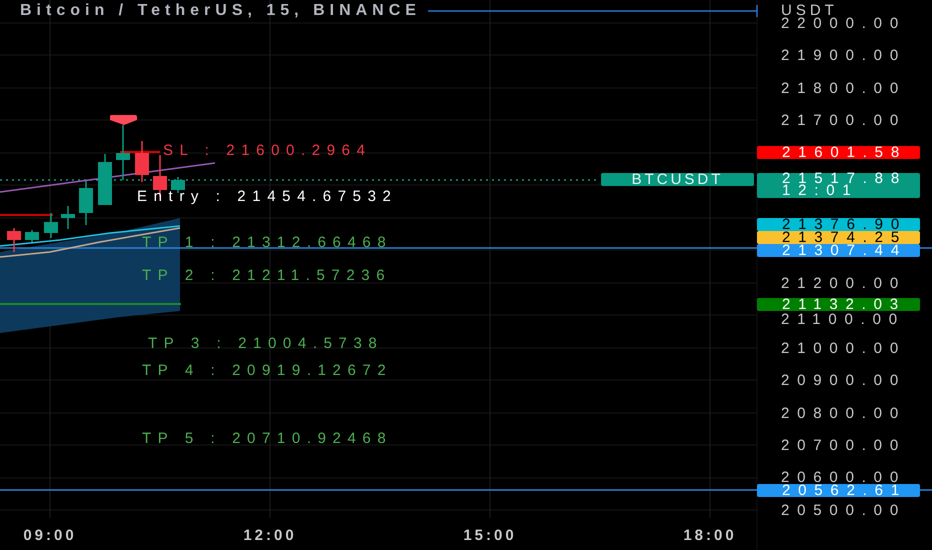 Image resolution: width=932 pixels, height=550 pixels. I want to click on price-axis-label: 21100.00, so click(843, 319).